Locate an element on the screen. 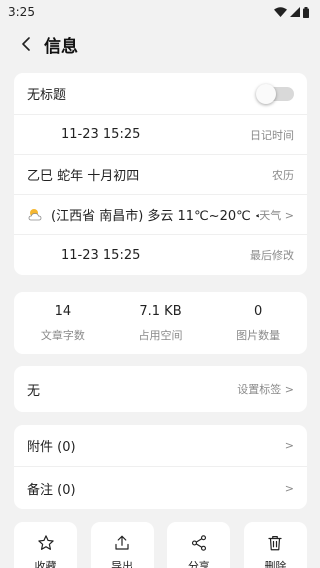 This screenshot has width=320, height=568. extras-card: 附件 (0) > 备注 (0) > is located at coordinates (160, 467).